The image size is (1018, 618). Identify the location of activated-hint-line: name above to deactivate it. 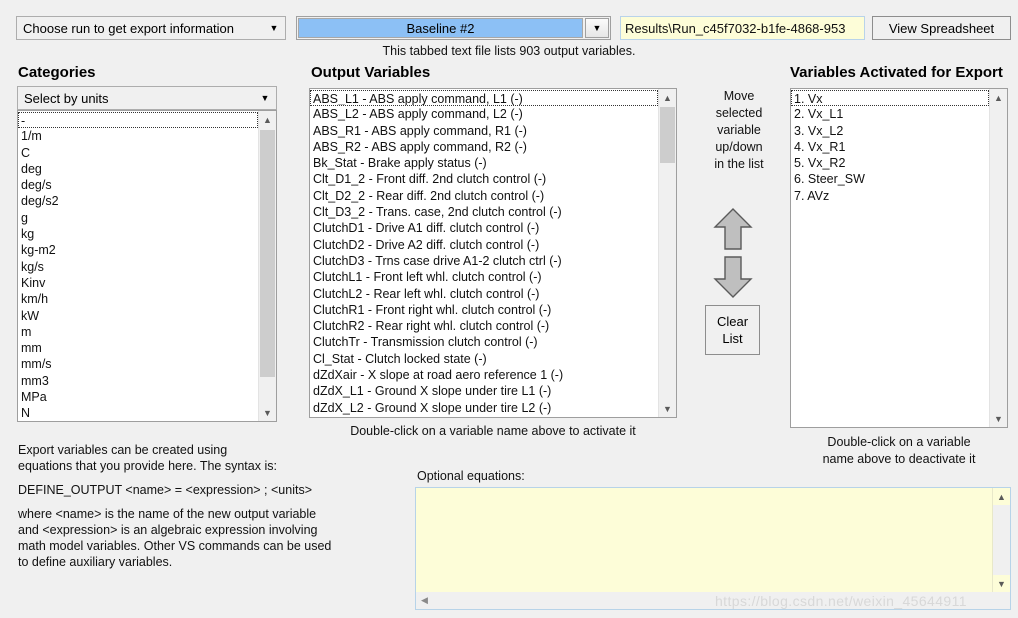
(899, 459).